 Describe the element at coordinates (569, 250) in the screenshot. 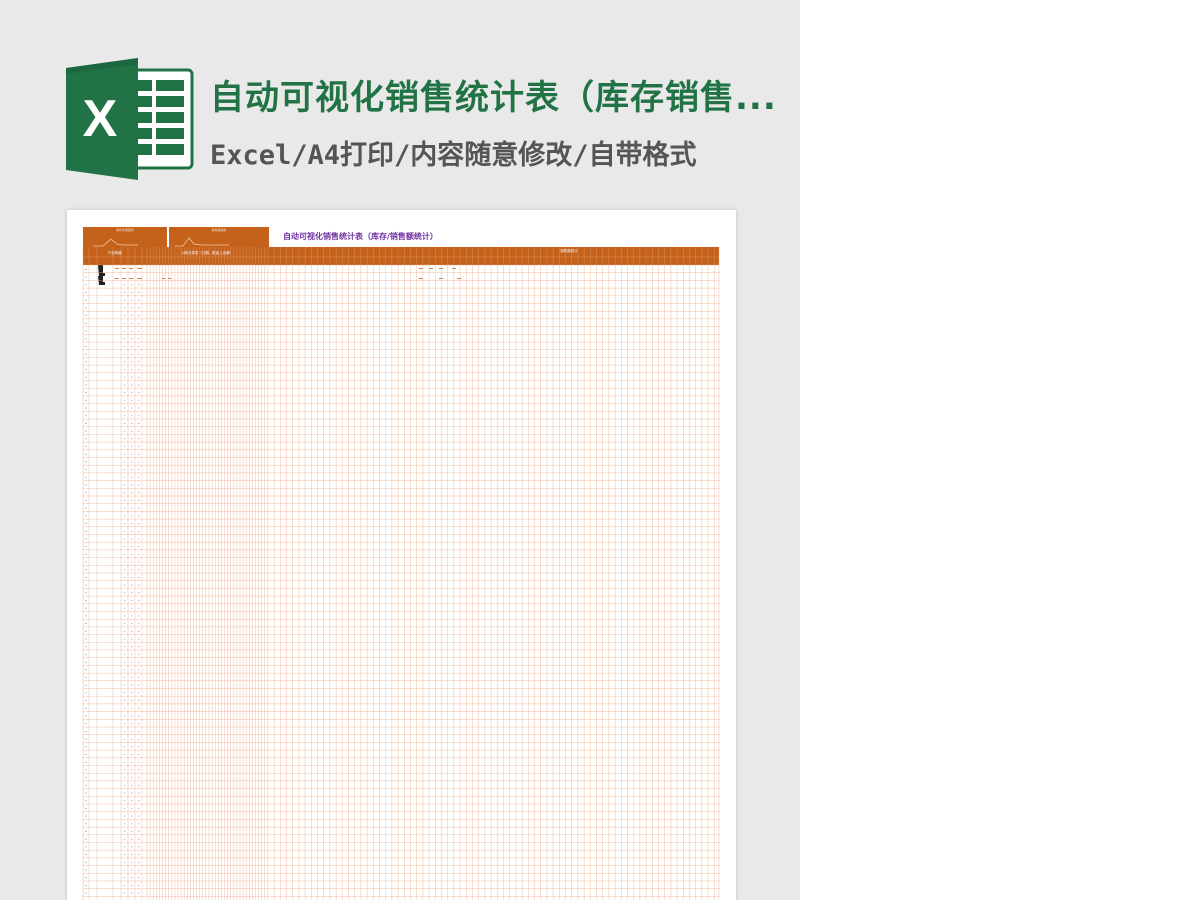

I see `header-block-label: 销售额统计` at that location.